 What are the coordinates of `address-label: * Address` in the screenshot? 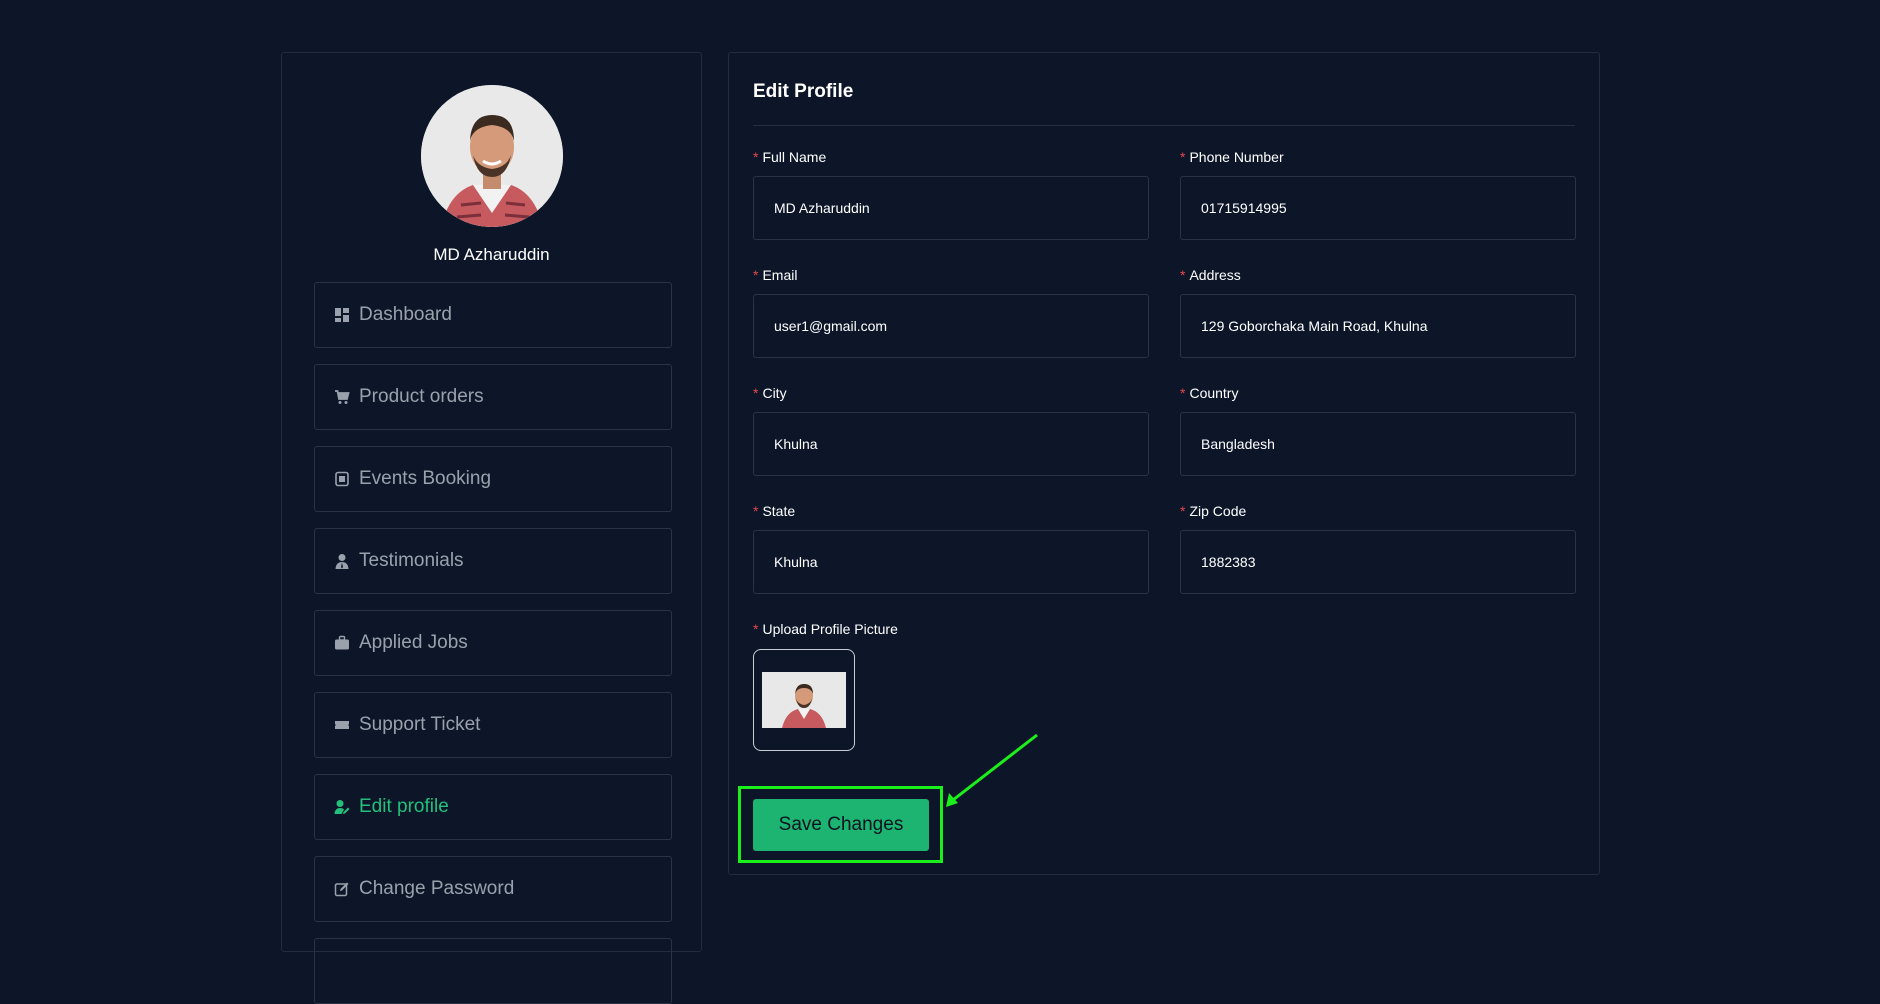 It's located at (1210, 275).